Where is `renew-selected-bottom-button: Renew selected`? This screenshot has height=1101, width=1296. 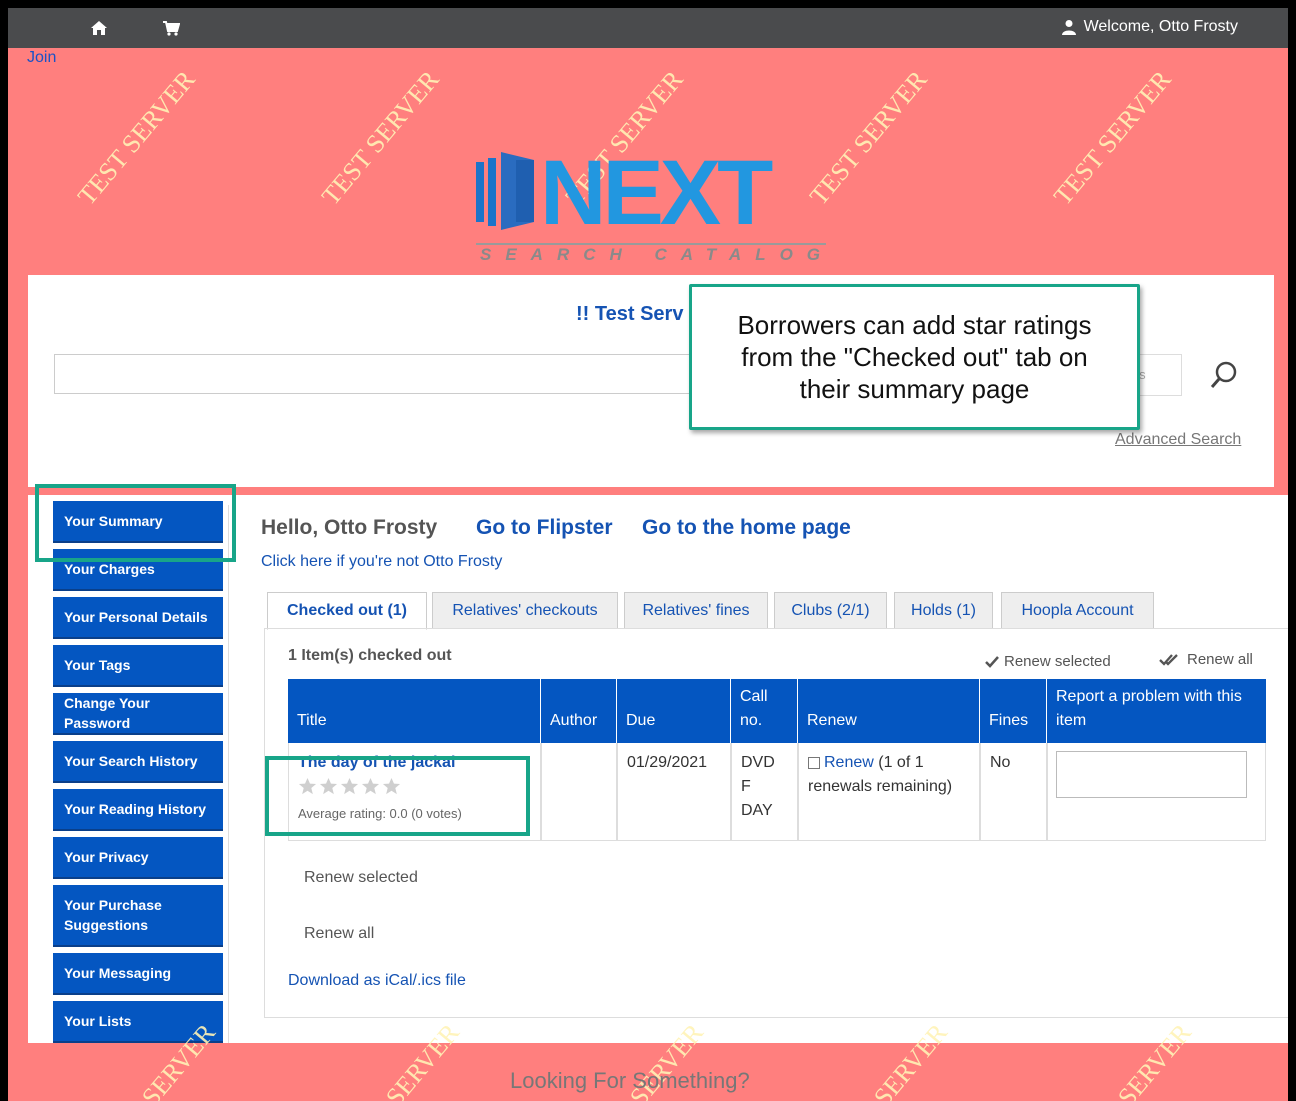
renew-selected-bottom-button: Renew selected is located at coordinates (361, 878).